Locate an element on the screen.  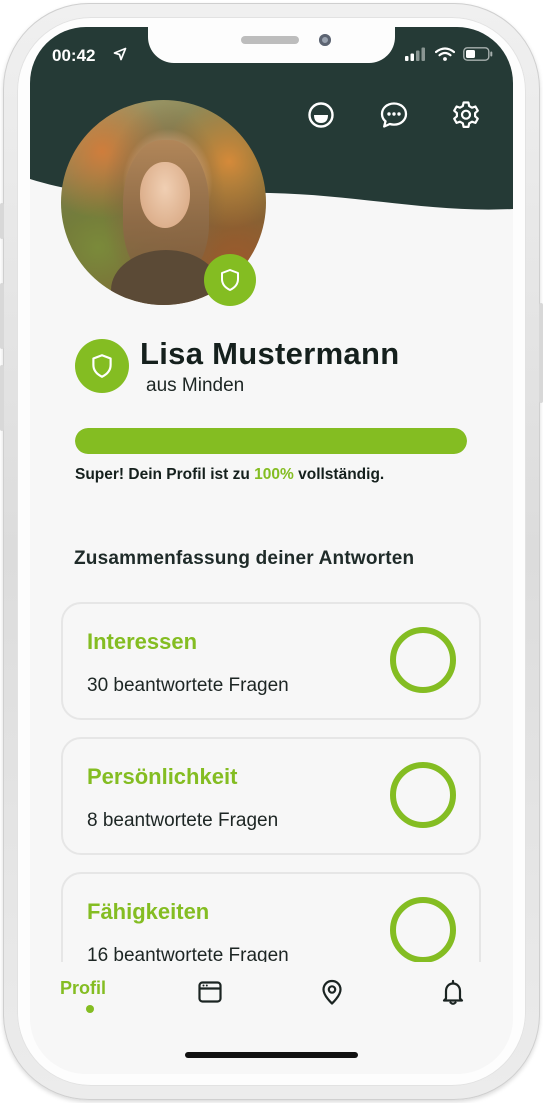
chat-bubble-icon is located at coordinates (394, 115).